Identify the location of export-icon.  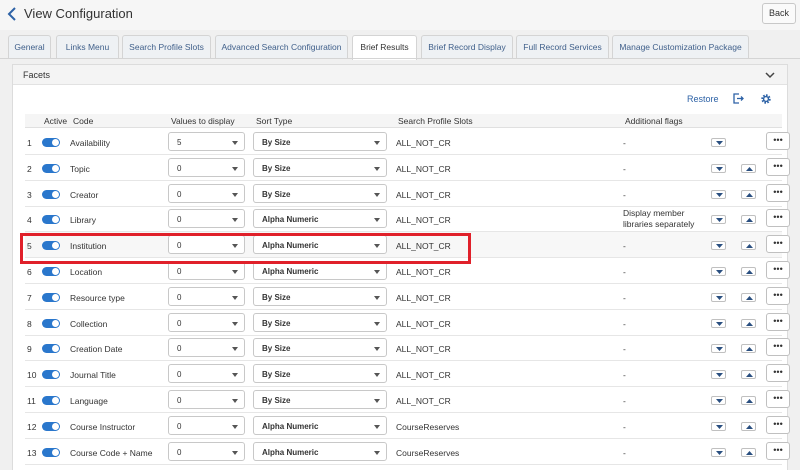
(738, 98).